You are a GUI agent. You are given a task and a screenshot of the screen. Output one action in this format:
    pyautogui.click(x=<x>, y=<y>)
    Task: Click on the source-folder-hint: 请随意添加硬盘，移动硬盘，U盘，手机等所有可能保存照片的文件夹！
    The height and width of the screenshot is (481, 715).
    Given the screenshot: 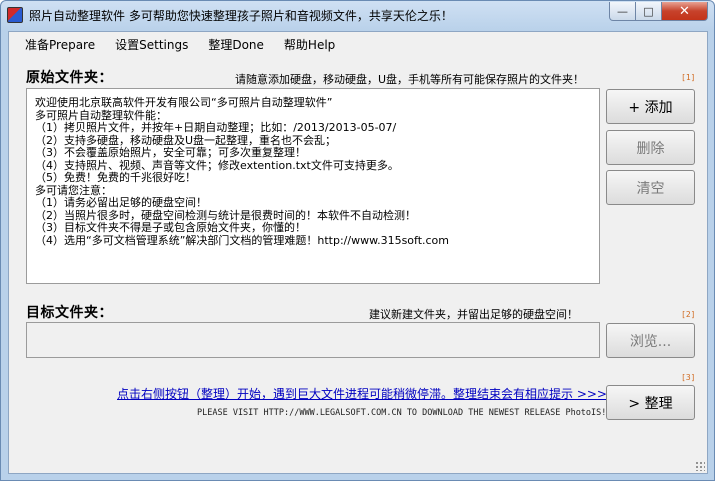 What is the action you would take?
    pyautogui.click(x=410, y=79)
    